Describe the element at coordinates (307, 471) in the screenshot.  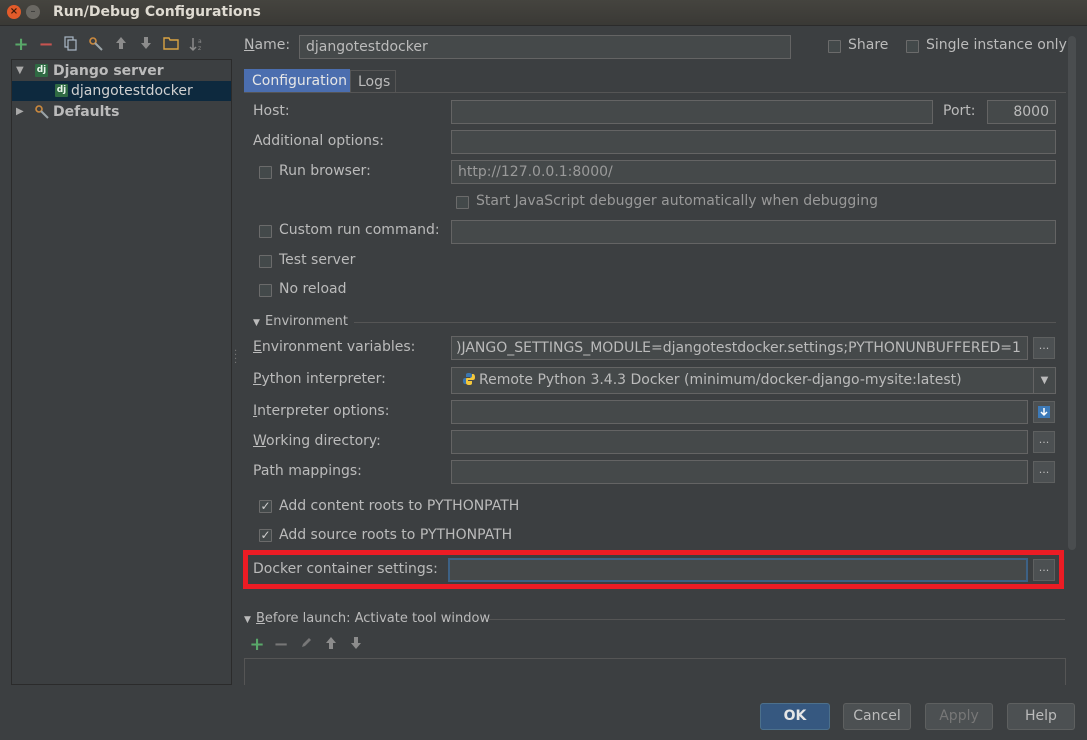
I see `path-mappings-label: Path mappings:` at that location.